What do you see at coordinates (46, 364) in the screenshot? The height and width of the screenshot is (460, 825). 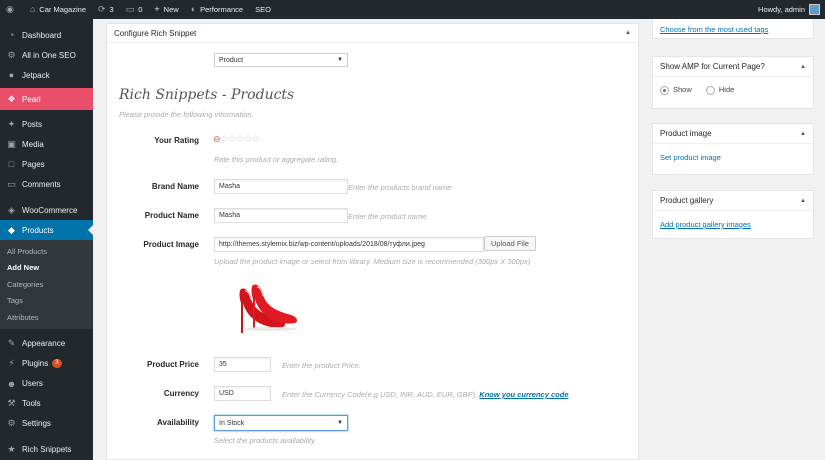 I see `menu-plugins: ⚡ Plugins 3` at bounding box center [46, 364].